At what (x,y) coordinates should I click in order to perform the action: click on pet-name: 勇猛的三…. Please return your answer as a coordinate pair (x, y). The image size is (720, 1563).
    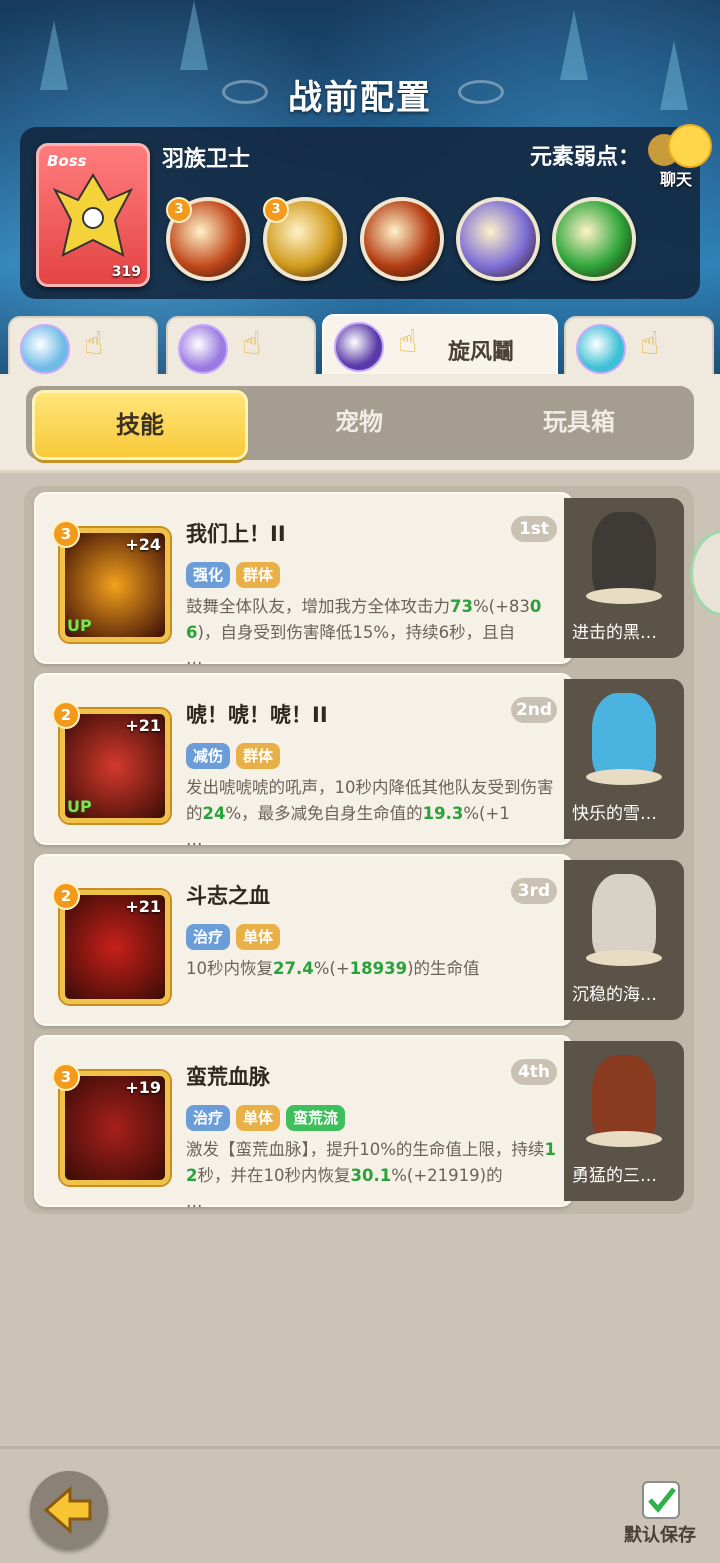
    Looking at the image, I should click on (614, 1176).